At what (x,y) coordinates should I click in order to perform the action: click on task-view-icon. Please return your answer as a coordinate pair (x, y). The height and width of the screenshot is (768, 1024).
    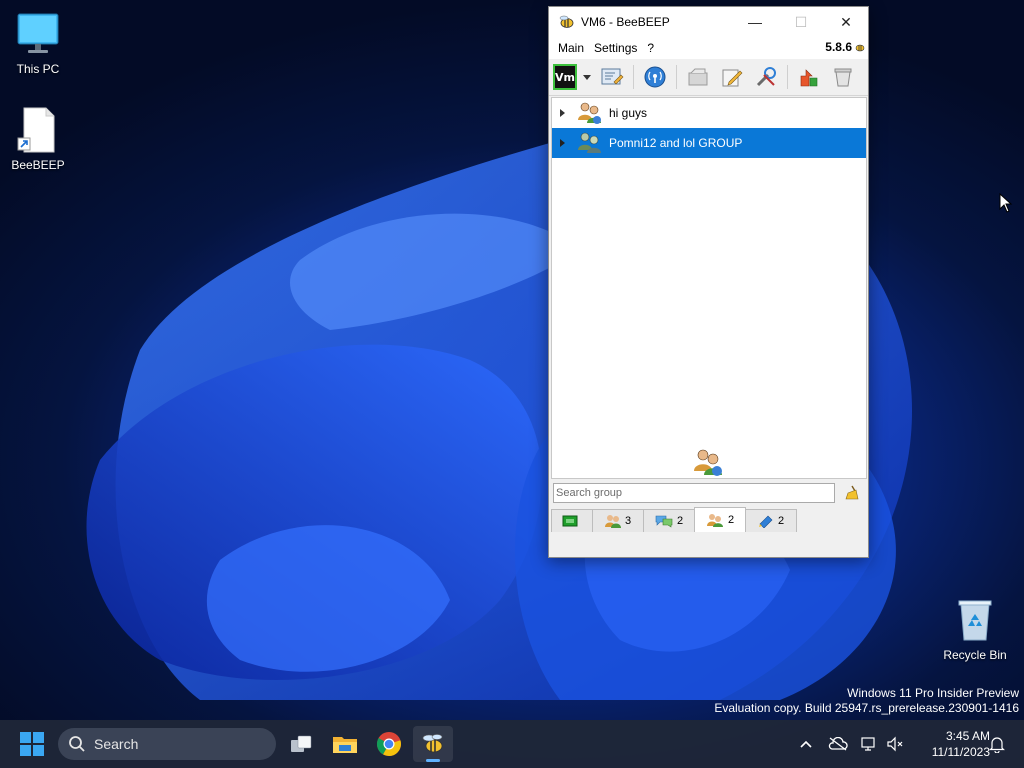
    Looking at the image, I should click on (301, 743).